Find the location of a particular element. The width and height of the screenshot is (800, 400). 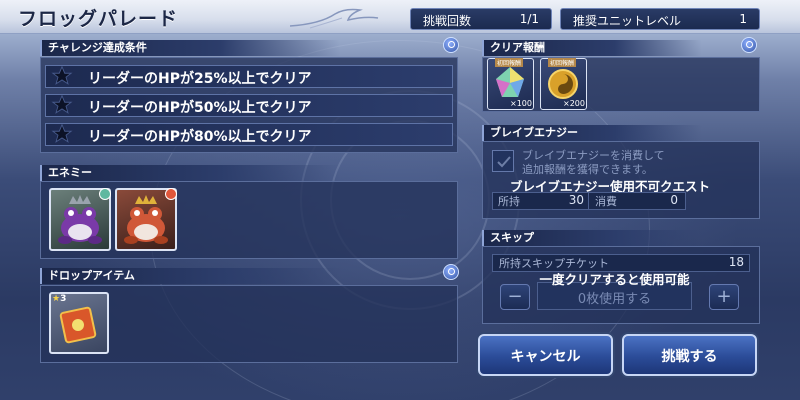

challenge-button: 挑戦する is located at coordinates (689, 355).